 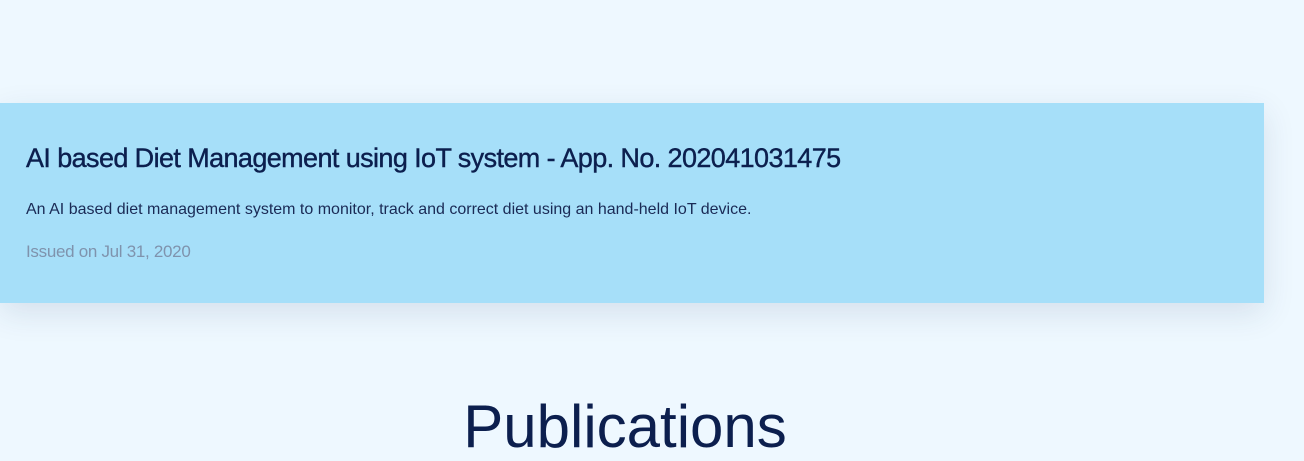 I want to click on patent-issued-date: Issued on Jul 31, 2020, so click(x=108, y=251).